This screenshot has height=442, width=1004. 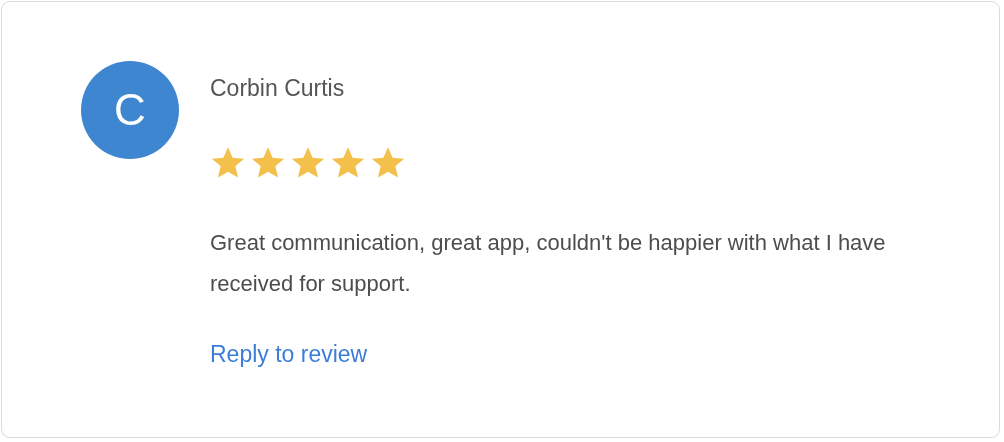 What do you see at coordinates (130, 110) in the screenshot?
I see `avatar: C` at bounding box center [130, 110].